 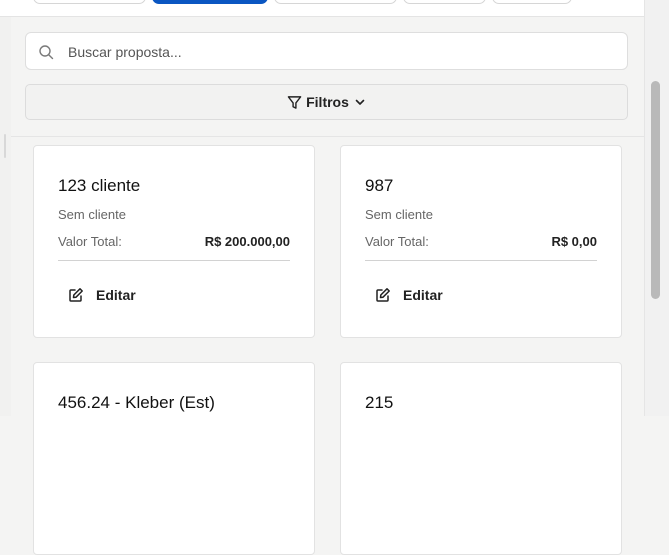 What do you see at coordinates (99, 185) in the screenshot?
I see `proposal-title: 123 cliente` at bounding box center [99, 185].